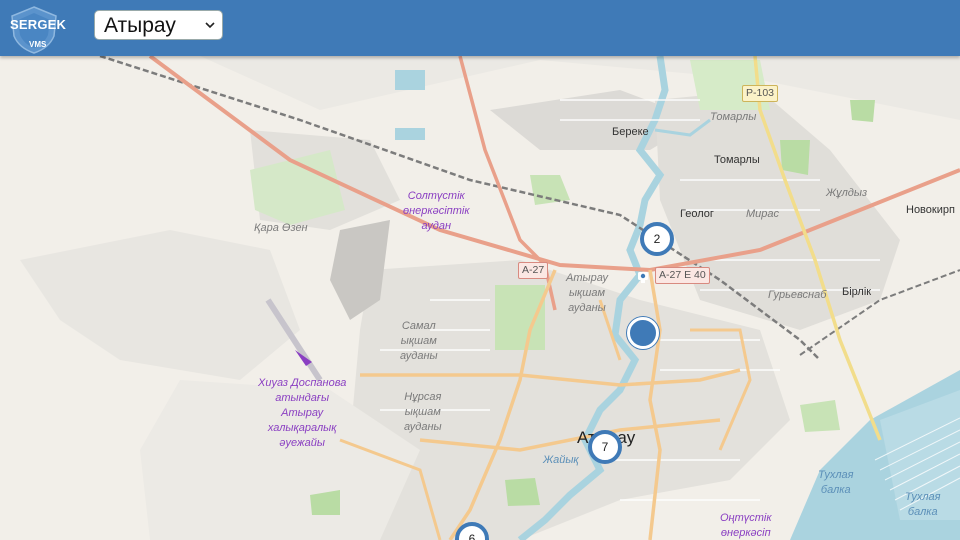 The width and height of the screenshot is (960, 540). I want to click on label-tomarly: Томарлы, so click(737, 160).